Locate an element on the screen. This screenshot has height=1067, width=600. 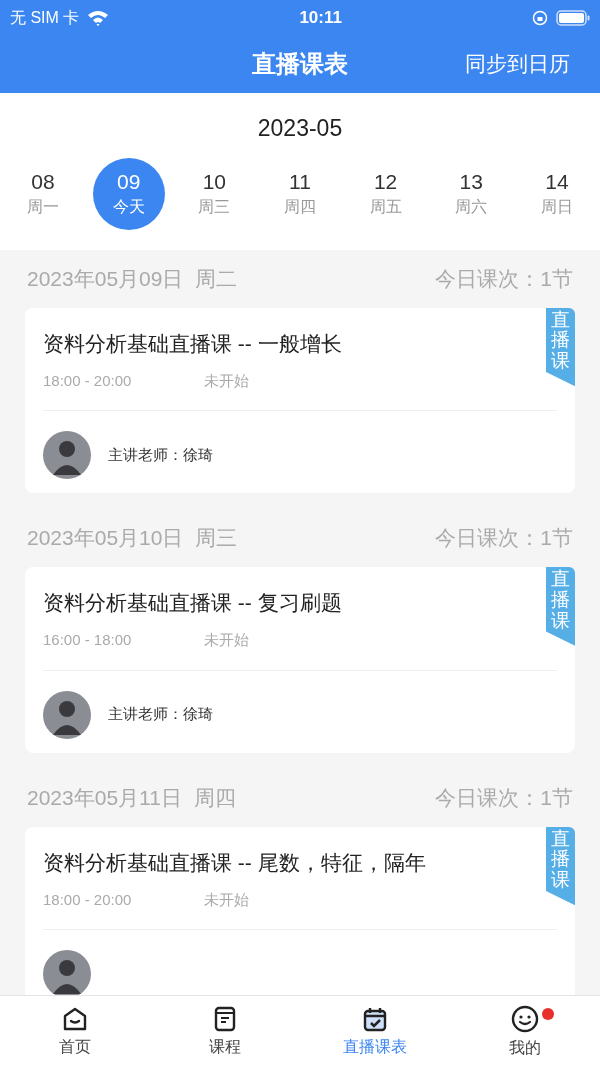
section-date: 2023年05月11日 周四 is located at coordinates (131, 797).